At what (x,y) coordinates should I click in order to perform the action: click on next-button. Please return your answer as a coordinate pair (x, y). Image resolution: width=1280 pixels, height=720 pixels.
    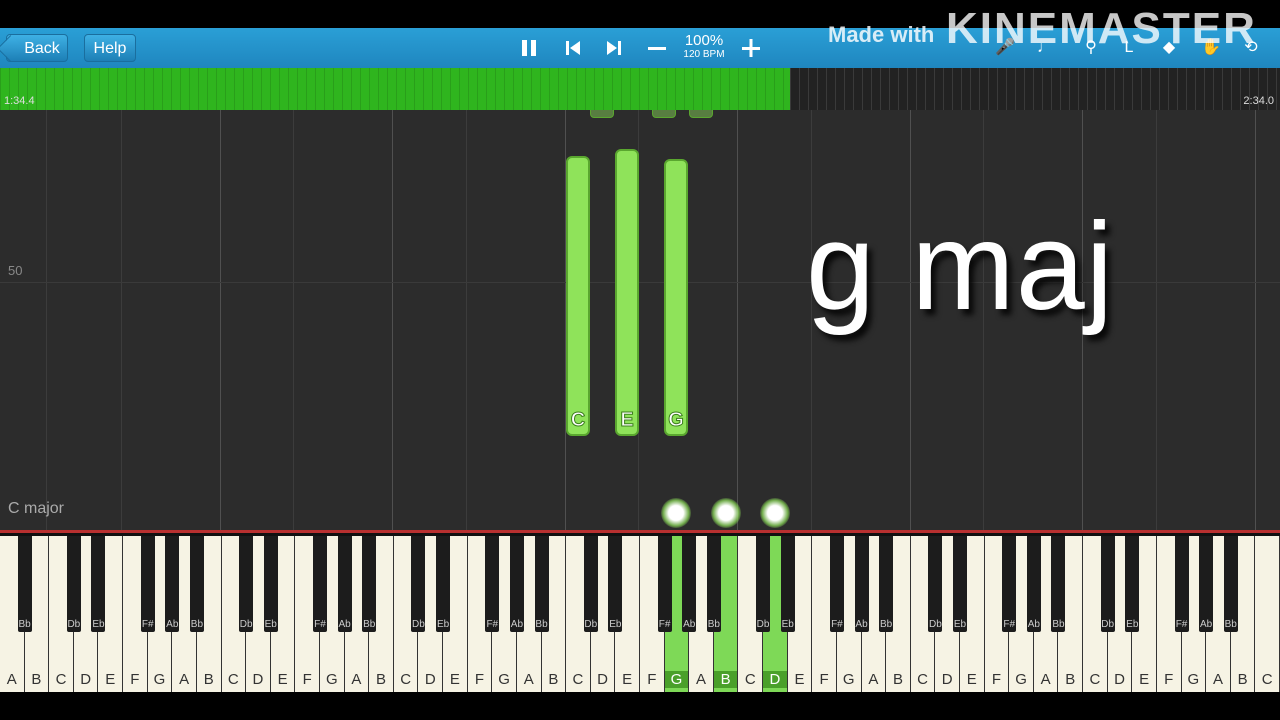
    Looking at the image, I should click on (614, 48).